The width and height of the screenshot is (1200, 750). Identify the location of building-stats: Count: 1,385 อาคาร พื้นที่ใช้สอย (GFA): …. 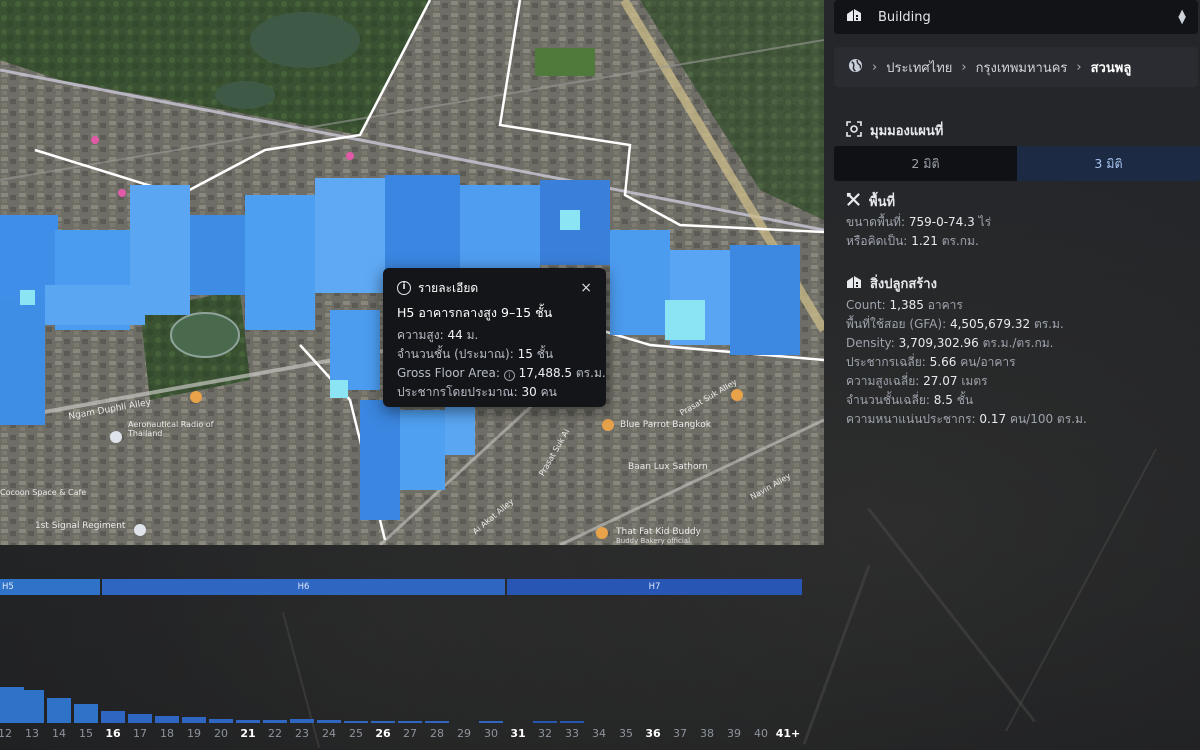
(966, 362).